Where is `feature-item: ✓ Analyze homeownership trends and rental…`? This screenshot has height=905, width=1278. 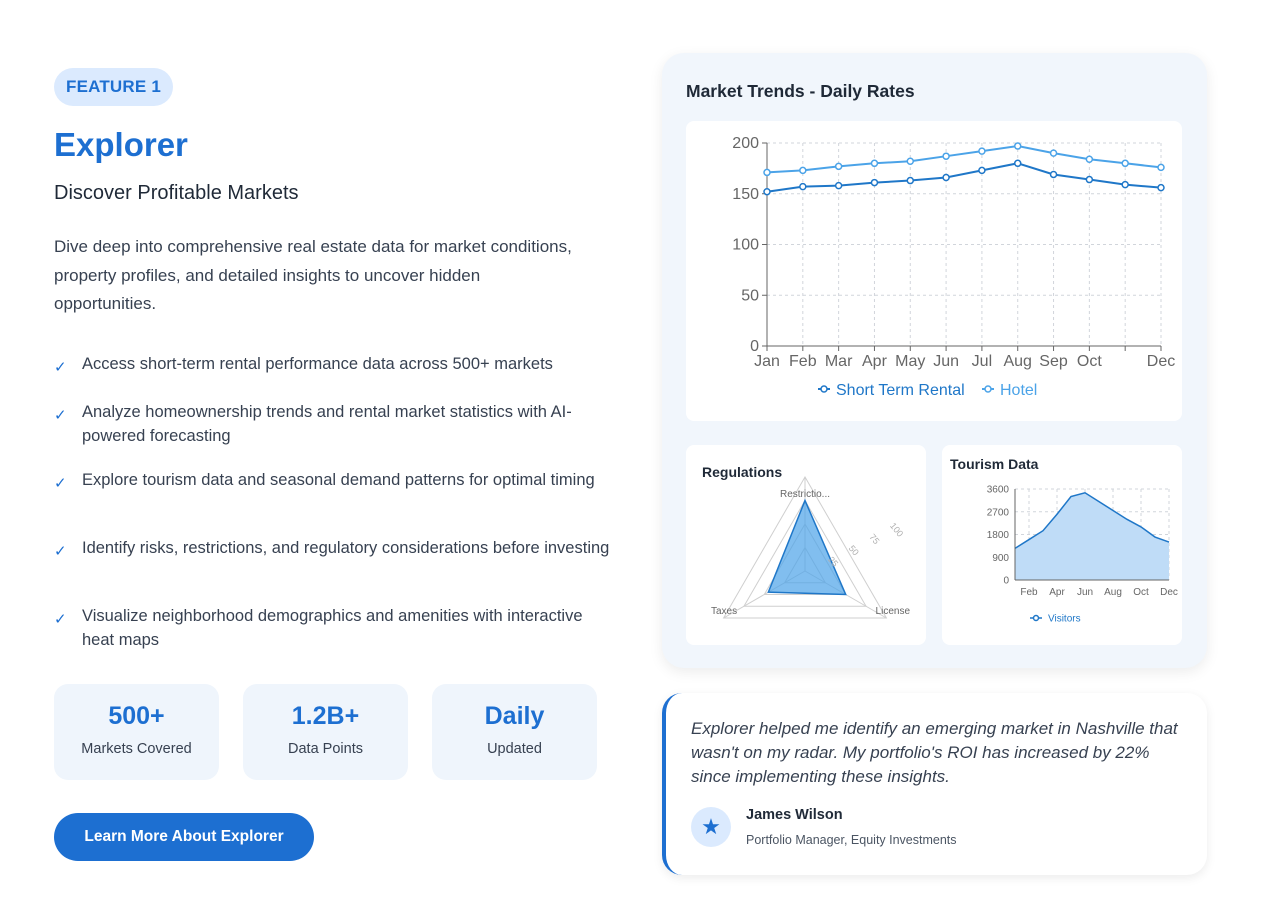
feature-item: ✓ Analyze homeownership trends and rental… is located at coordinates (334, 424).